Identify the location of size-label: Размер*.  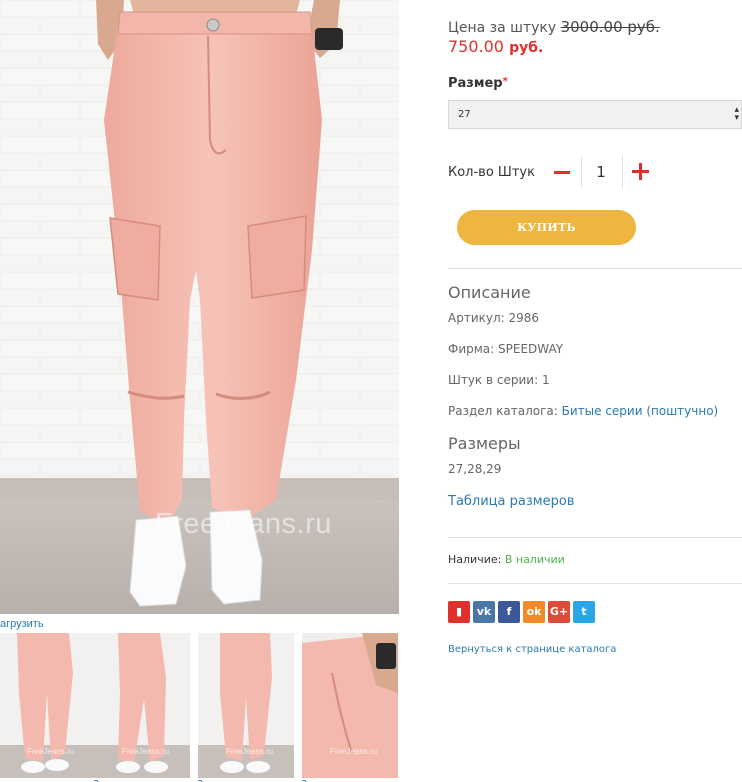
(478, 83).